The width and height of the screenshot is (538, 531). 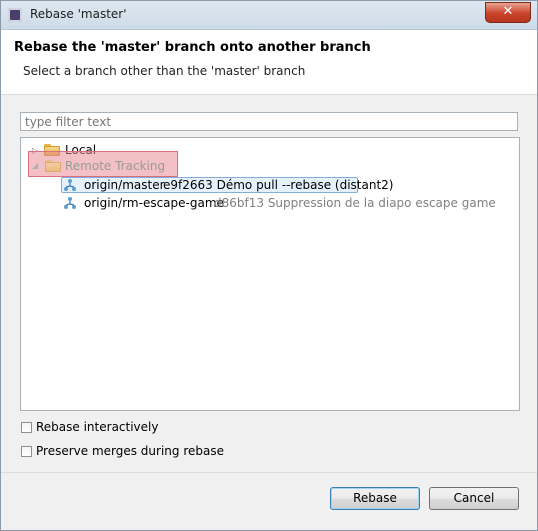 I want to click on collapse-arrow-icon: ◢, so click(x=37, y=166).